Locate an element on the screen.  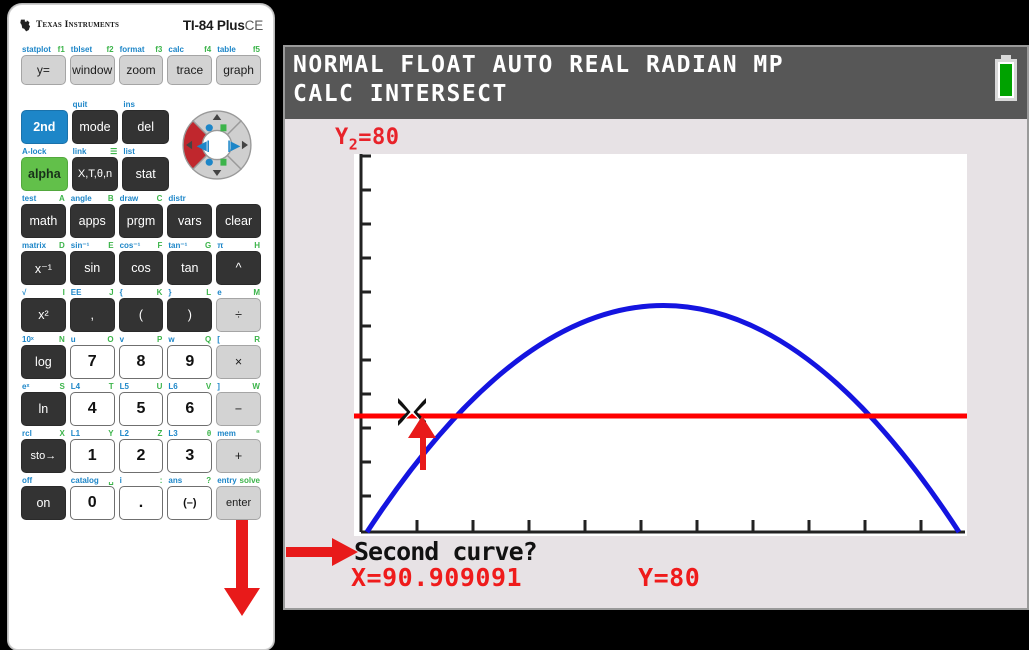
key-cell: calc f4 trace is located at coordinates (189, 64).